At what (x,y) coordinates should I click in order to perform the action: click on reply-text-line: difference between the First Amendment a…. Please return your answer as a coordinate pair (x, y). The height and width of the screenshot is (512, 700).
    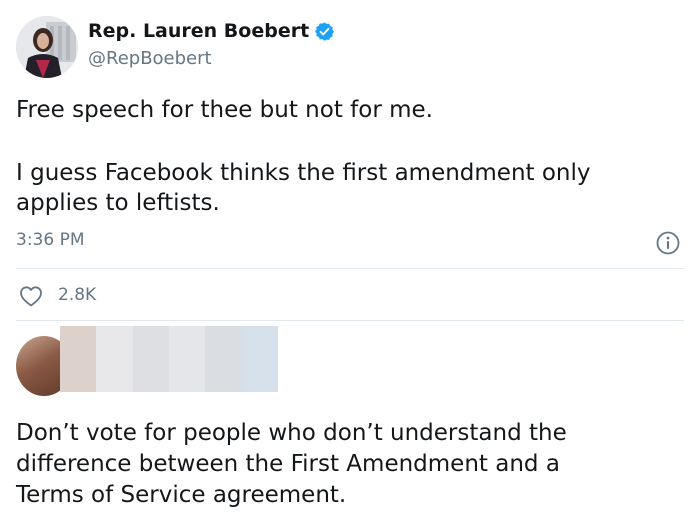
    Looking at the image, I should click on (288, 464).